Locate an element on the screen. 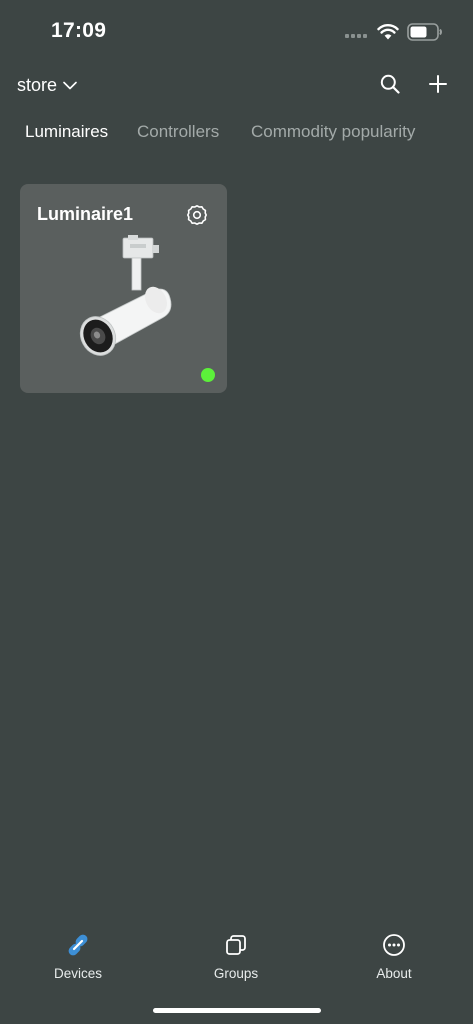  home-indicator is located at coordinates (237, 1010).